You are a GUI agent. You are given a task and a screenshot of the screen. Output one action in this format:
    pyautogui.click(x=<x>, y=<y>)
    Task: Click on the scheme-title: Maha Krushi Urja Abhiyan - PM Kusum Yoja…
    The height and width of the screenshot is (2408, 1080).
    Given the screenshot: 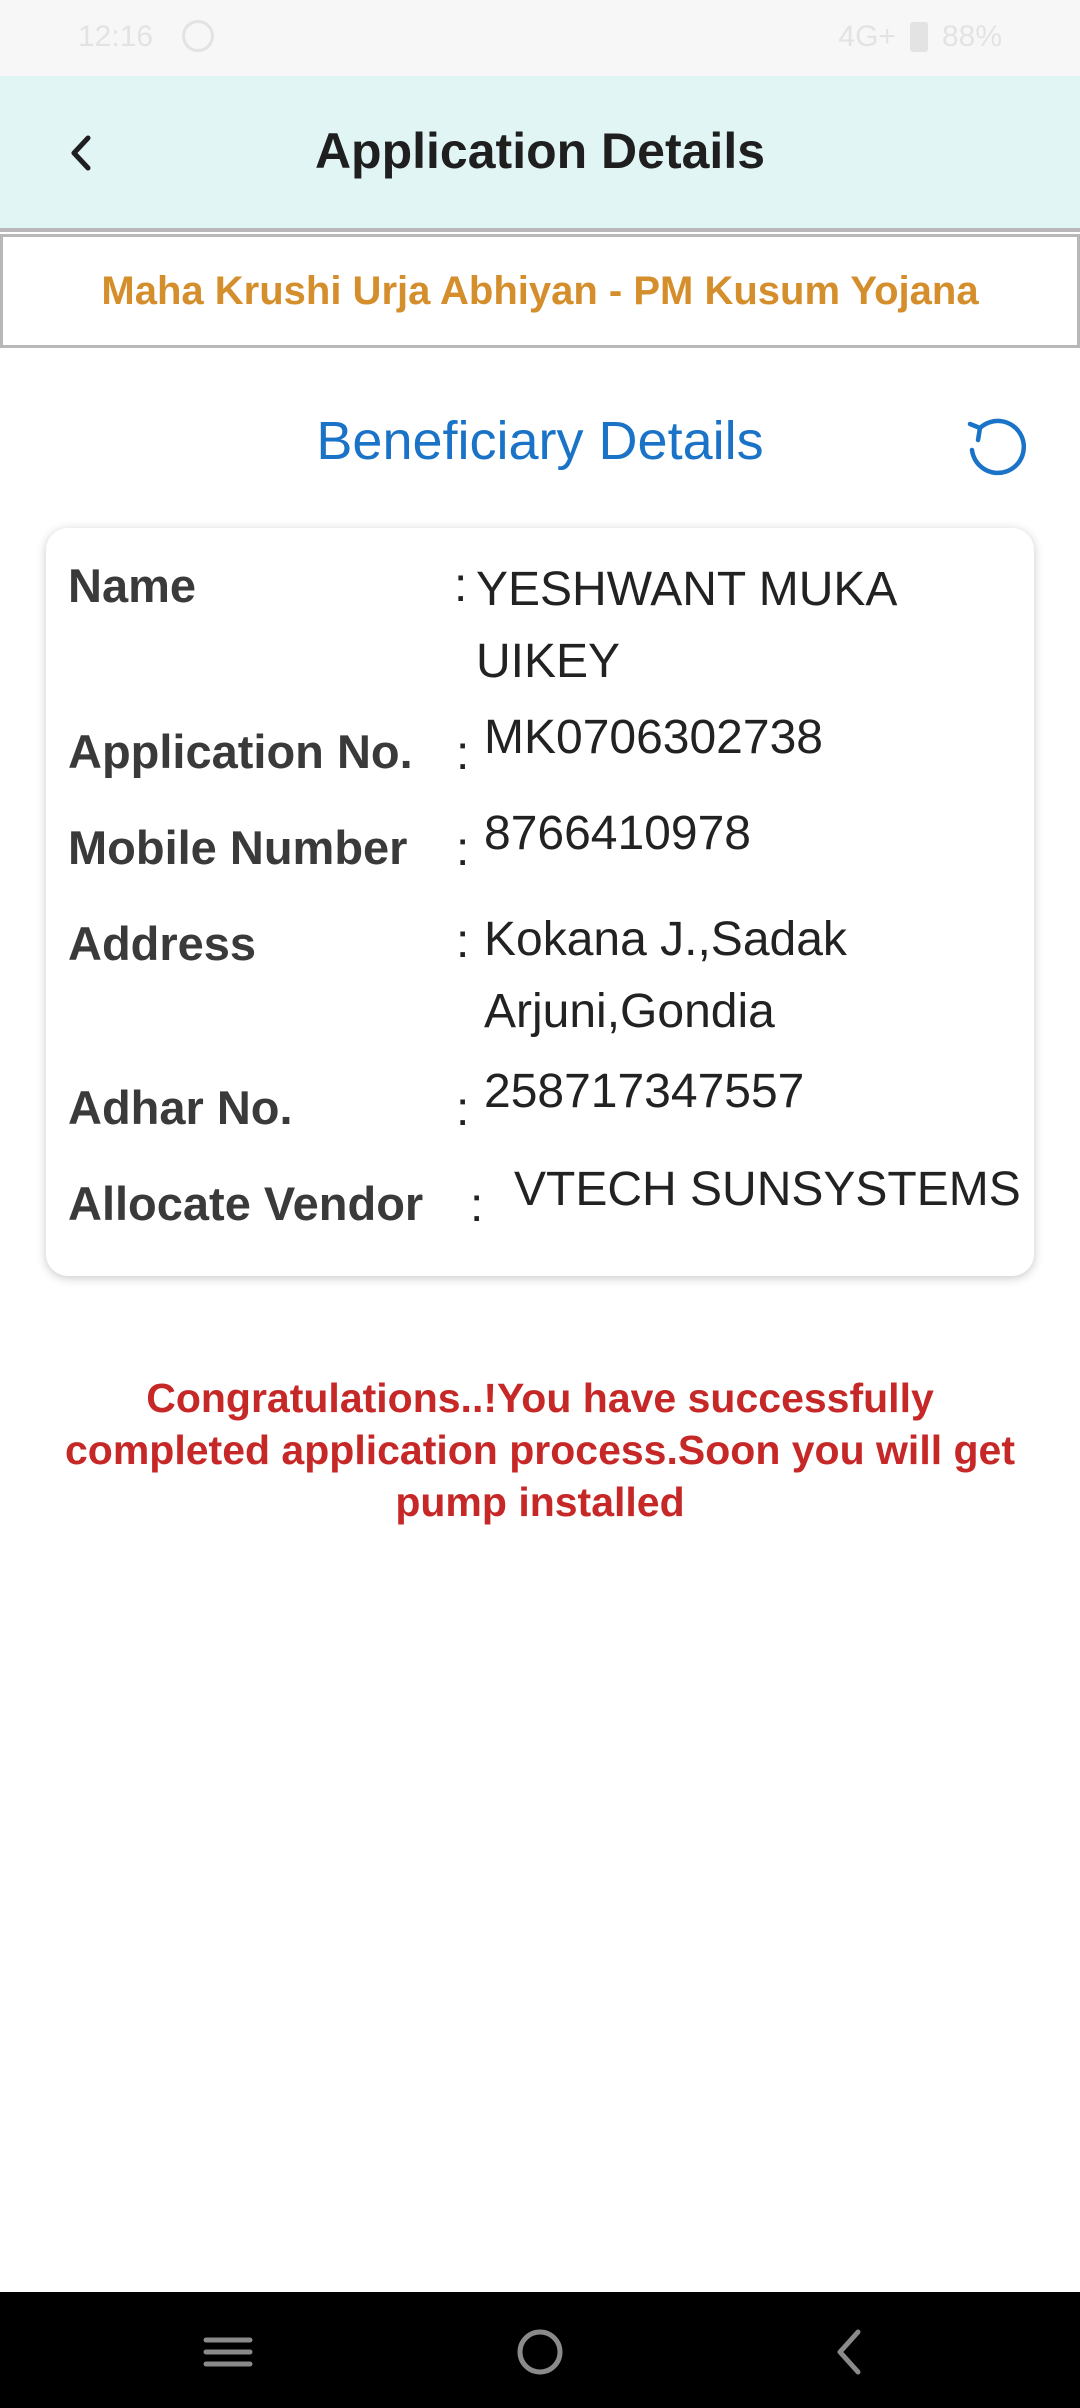 What is the action you would take?
    pyautogui.click(x=540, y=290)
    